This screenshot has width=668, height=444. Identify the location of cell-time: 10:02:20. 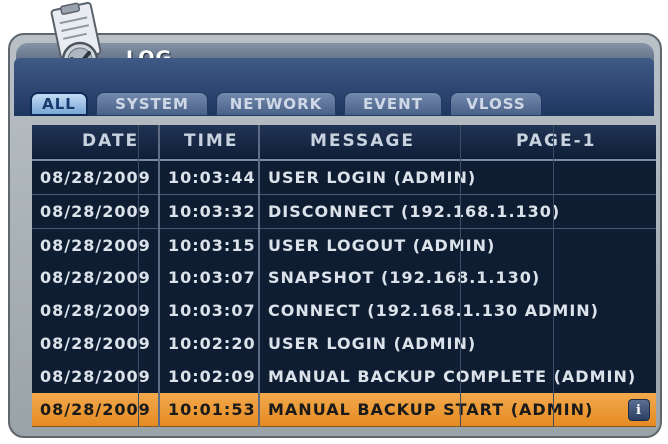
(212, 343).